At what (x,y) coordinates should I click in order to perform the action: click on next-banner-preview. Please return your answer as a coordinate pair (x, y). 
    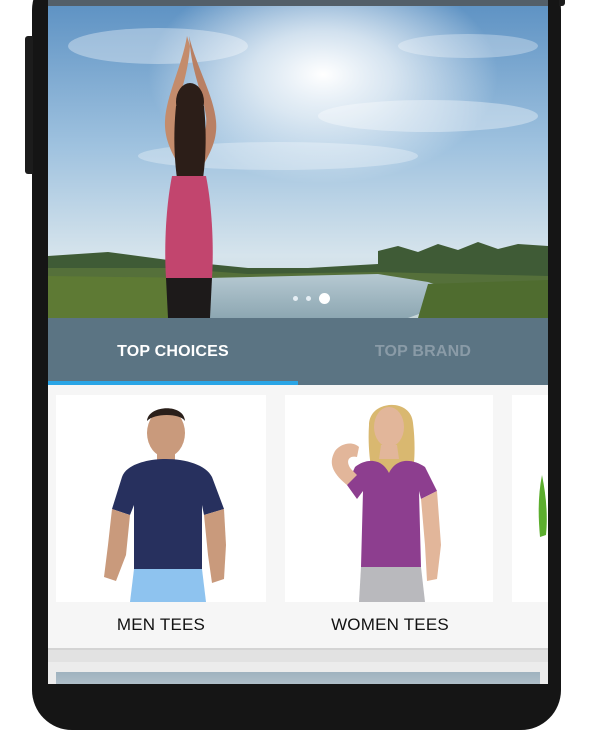
    Looking at the image, I should click on (298, 678).